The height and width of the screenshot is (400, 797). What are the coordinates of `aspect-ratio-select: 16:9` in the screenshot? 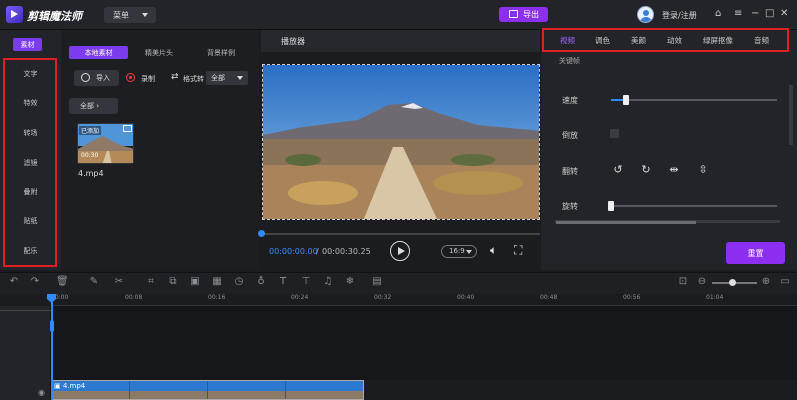 It's located at (459, 251).